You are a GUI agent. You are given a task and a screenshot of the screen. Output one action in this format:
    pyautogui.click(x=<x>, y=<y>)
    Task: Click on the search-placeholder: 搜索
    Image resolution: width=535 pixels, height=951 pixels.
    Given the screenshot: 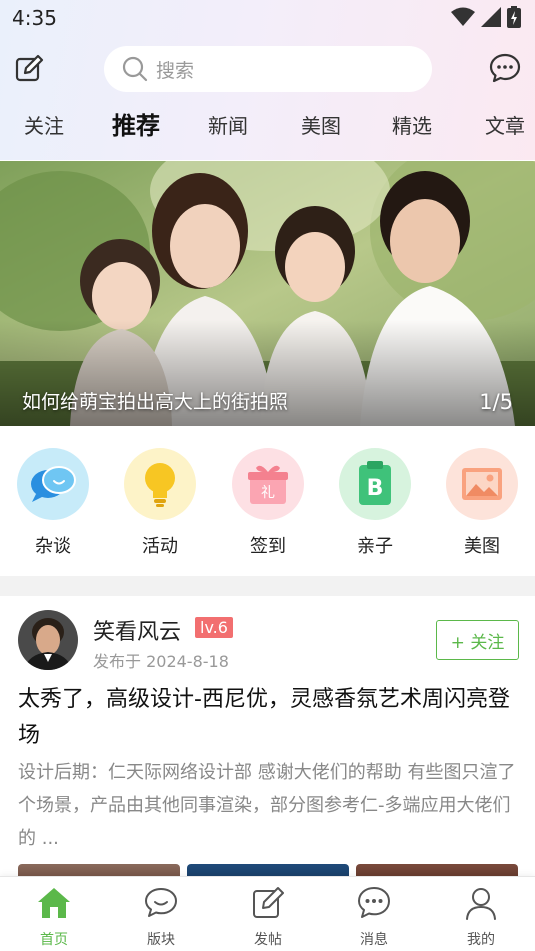 What is the action you would take?
    pyautogui.click(x=175, y=70)
    